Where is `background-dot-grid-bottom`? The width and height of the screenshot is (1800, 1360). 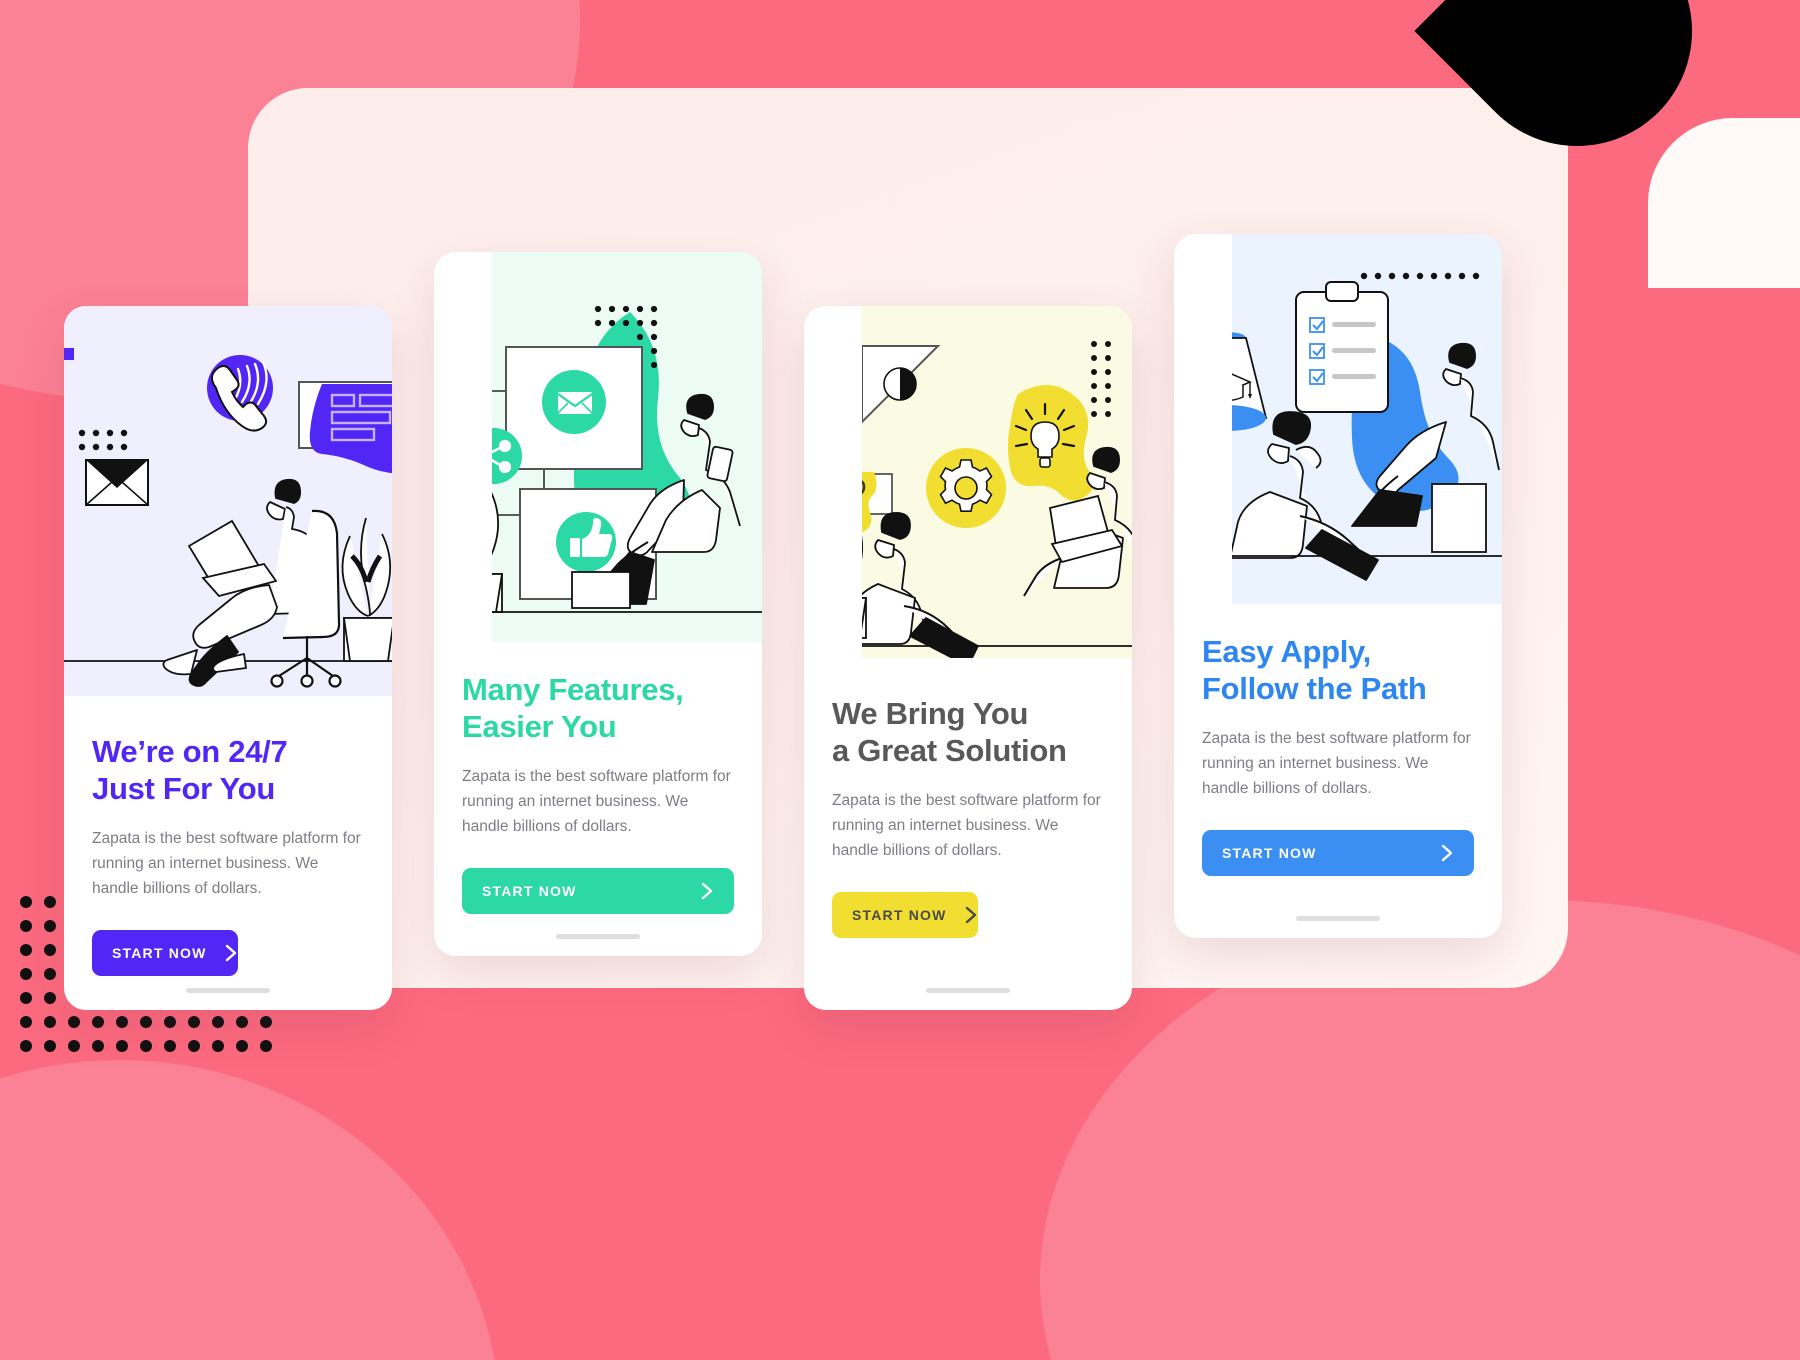
background-dot-grid-bottom is located at coordinates (152, 1040).